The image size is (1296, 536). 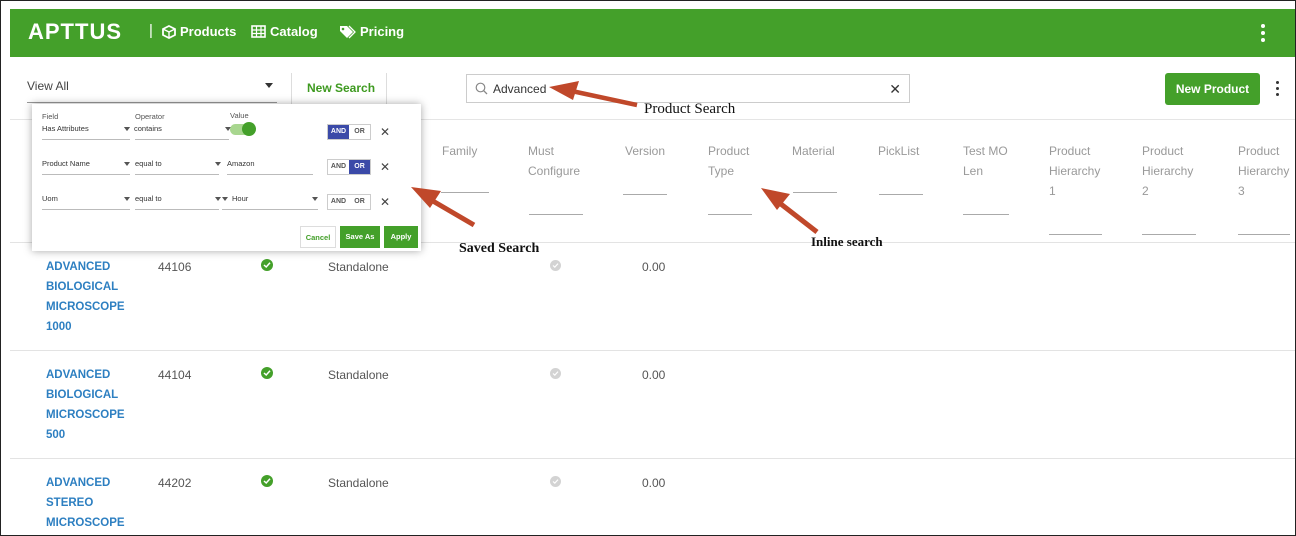 I want to click on inline-search-arrow, so click(x=790, y=211).